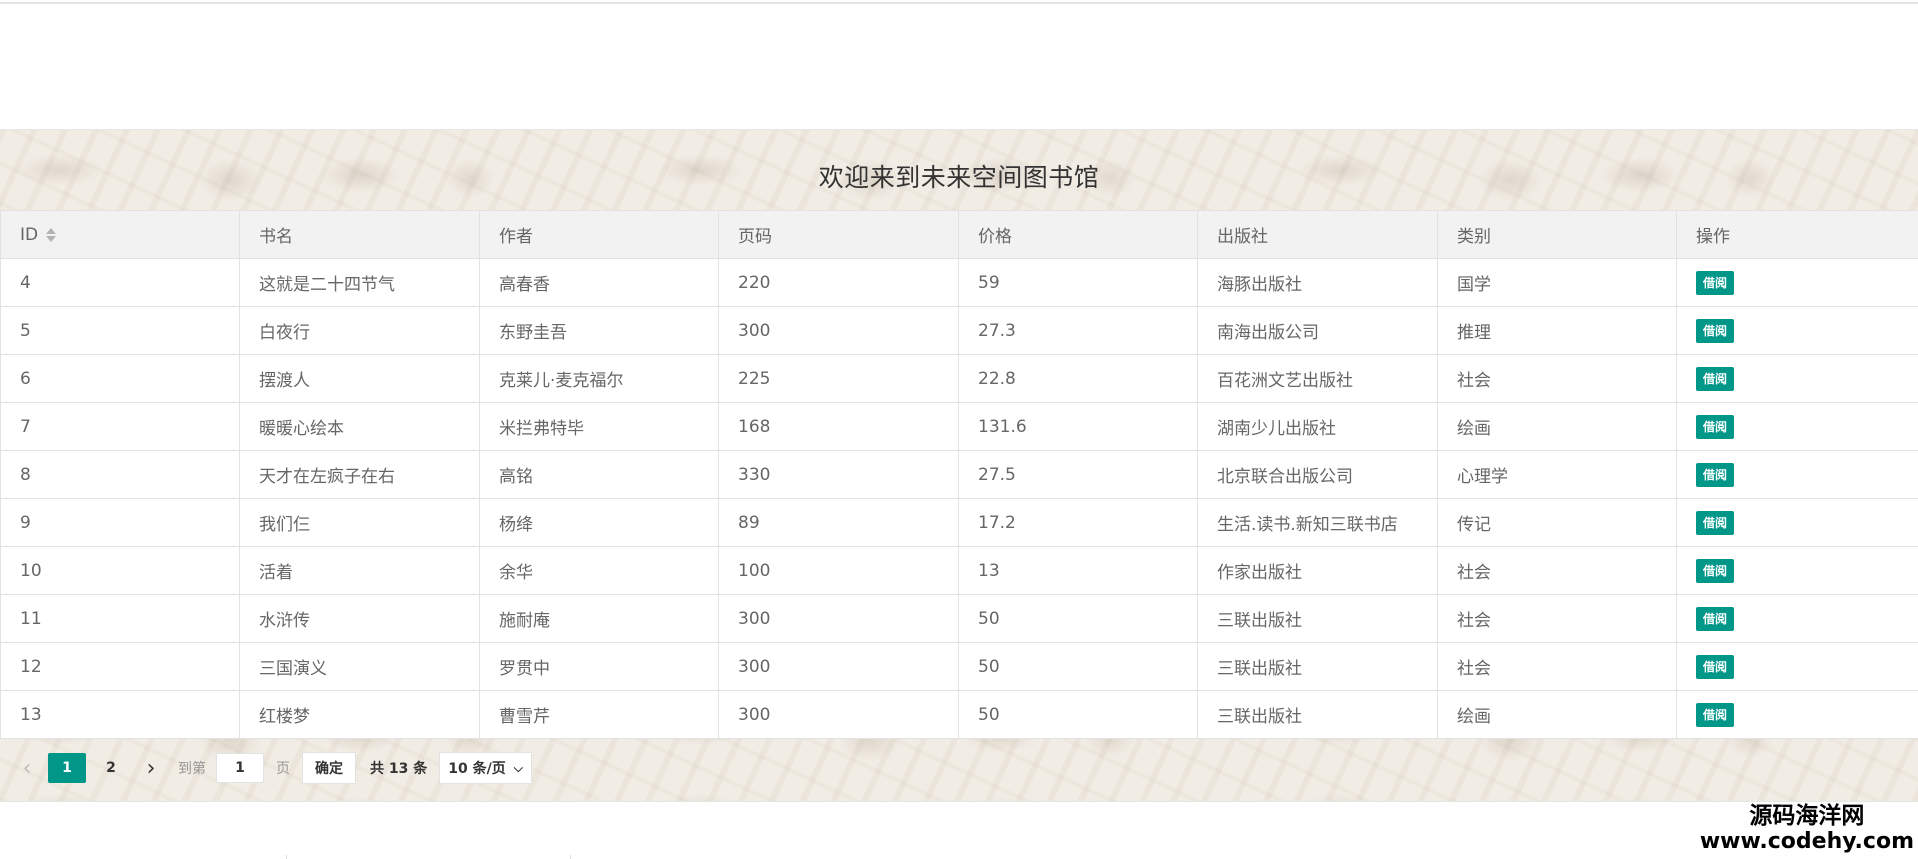 The width and height of the screenshot is (1918, 859). Describe the element at coordinates (283, 769) in the screenshot. I see `page-unit-label: 页` at that location.